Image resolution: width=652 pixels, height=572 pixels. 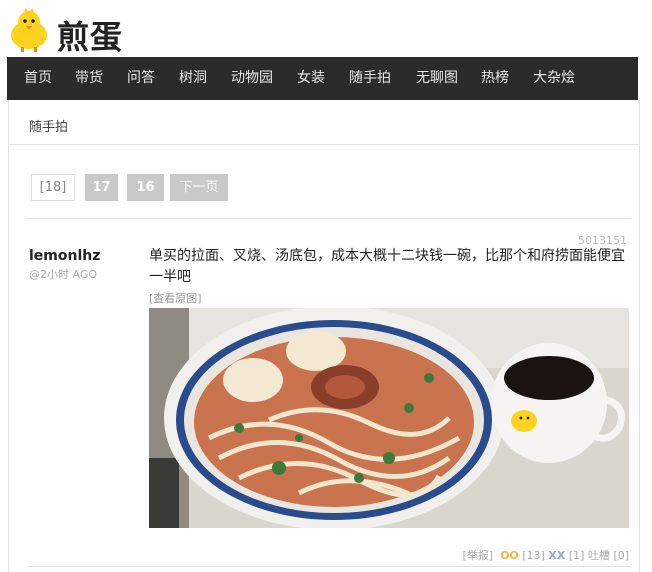 I want to click on nav-item-snapshots: 随手拍, so click(x=370, y=78).